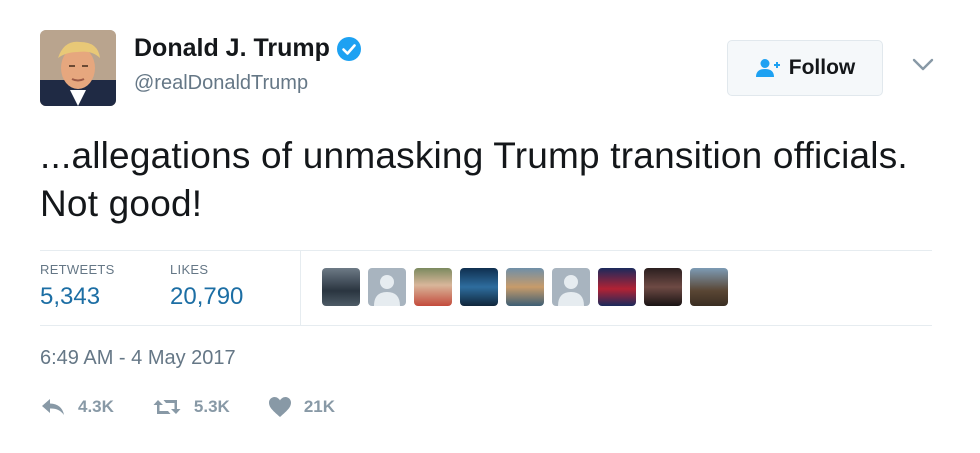 This screenshot has height=453, width=980. I want to click on author-name: Donald J. Trump, so click(248, 48).